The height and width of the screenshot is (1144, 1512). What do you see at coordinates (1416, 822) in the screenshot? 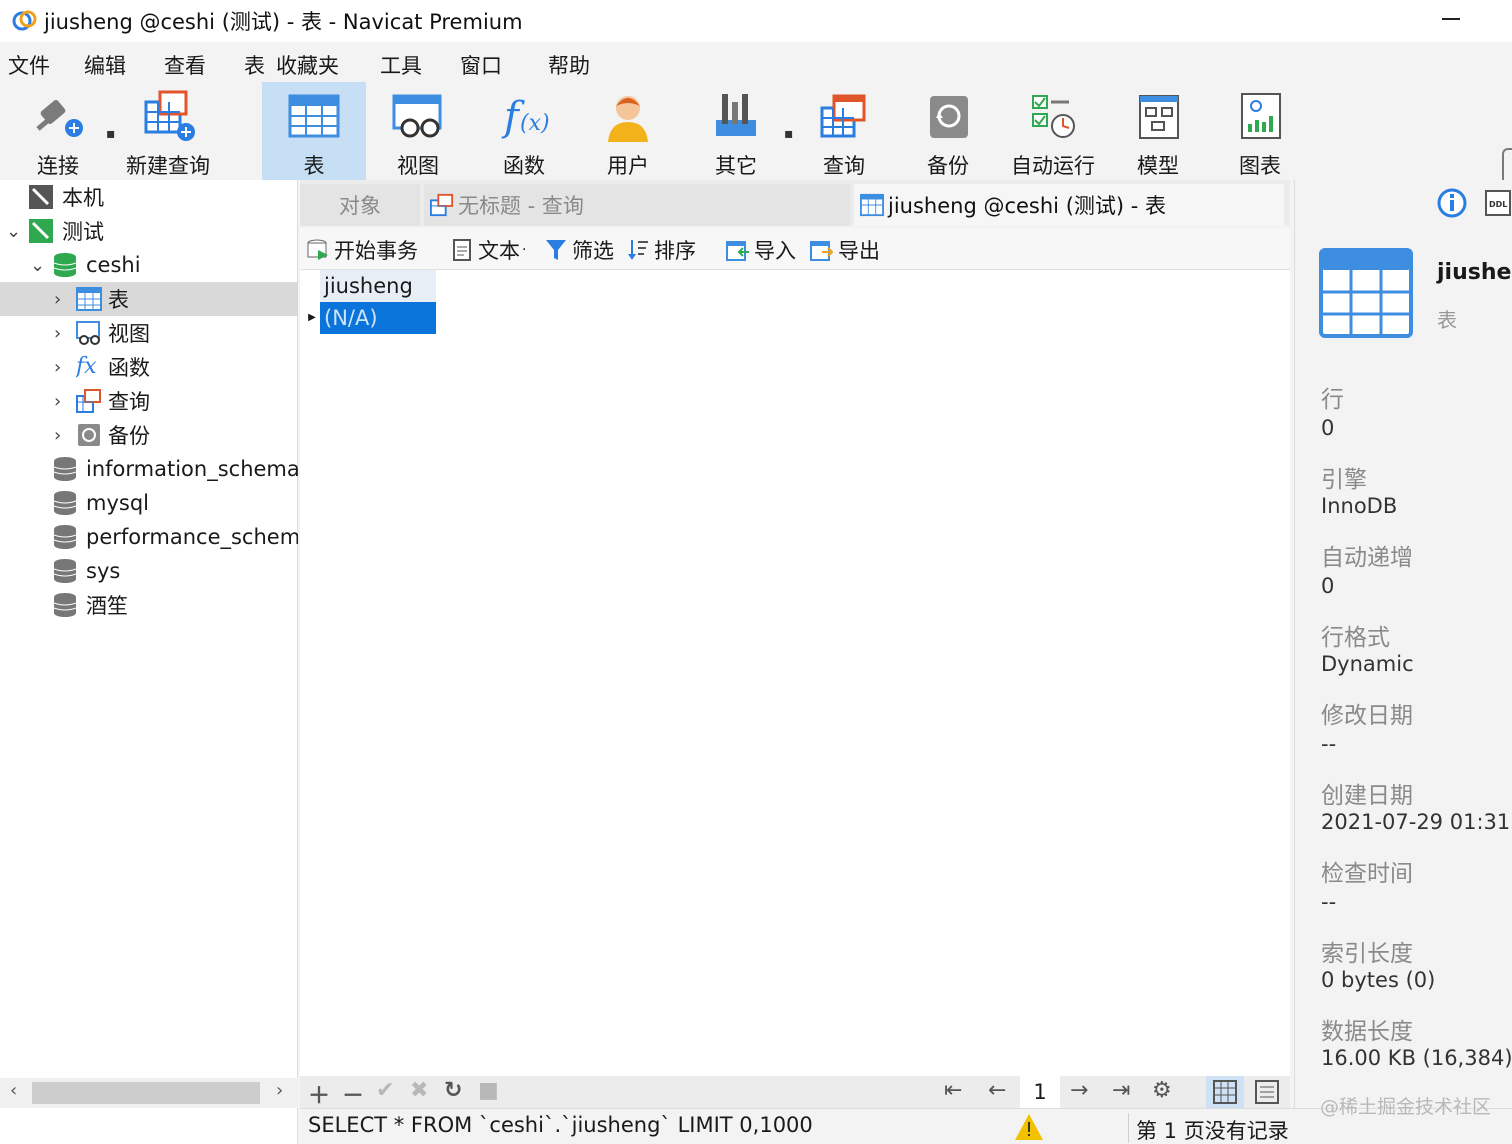
I see `created-date-value: 2021-07-29 01:31:2` at bounding box center [1416, 822].